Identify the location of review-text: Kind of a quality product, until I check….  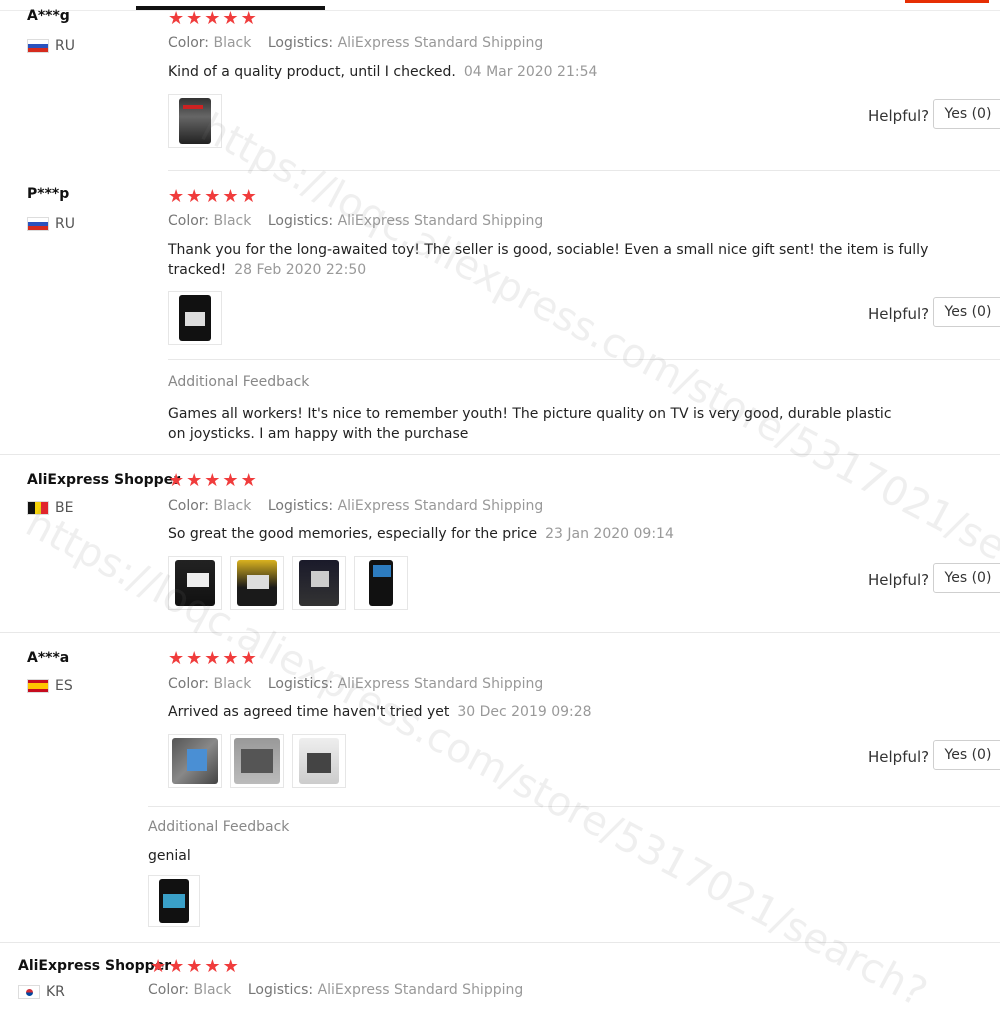
(578, 72).